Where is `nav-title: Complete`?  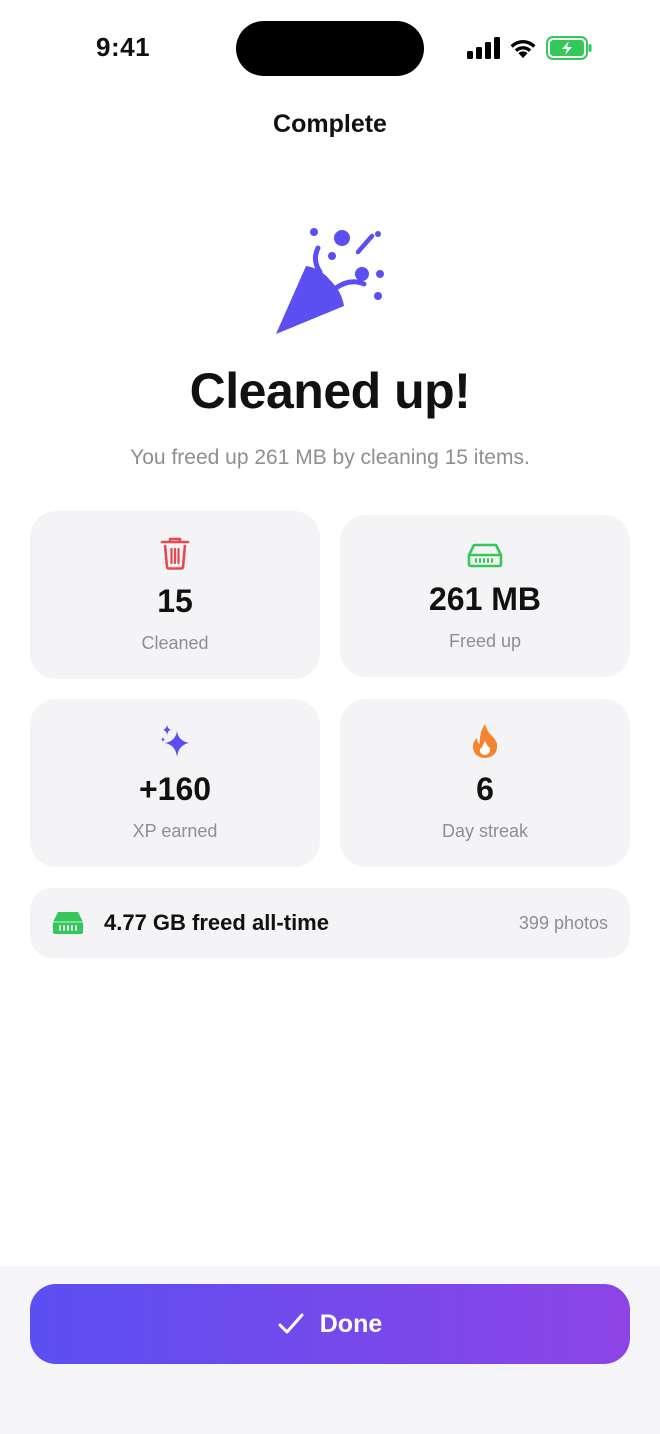 nav-title: Complete is located at coordinates (330, 124).